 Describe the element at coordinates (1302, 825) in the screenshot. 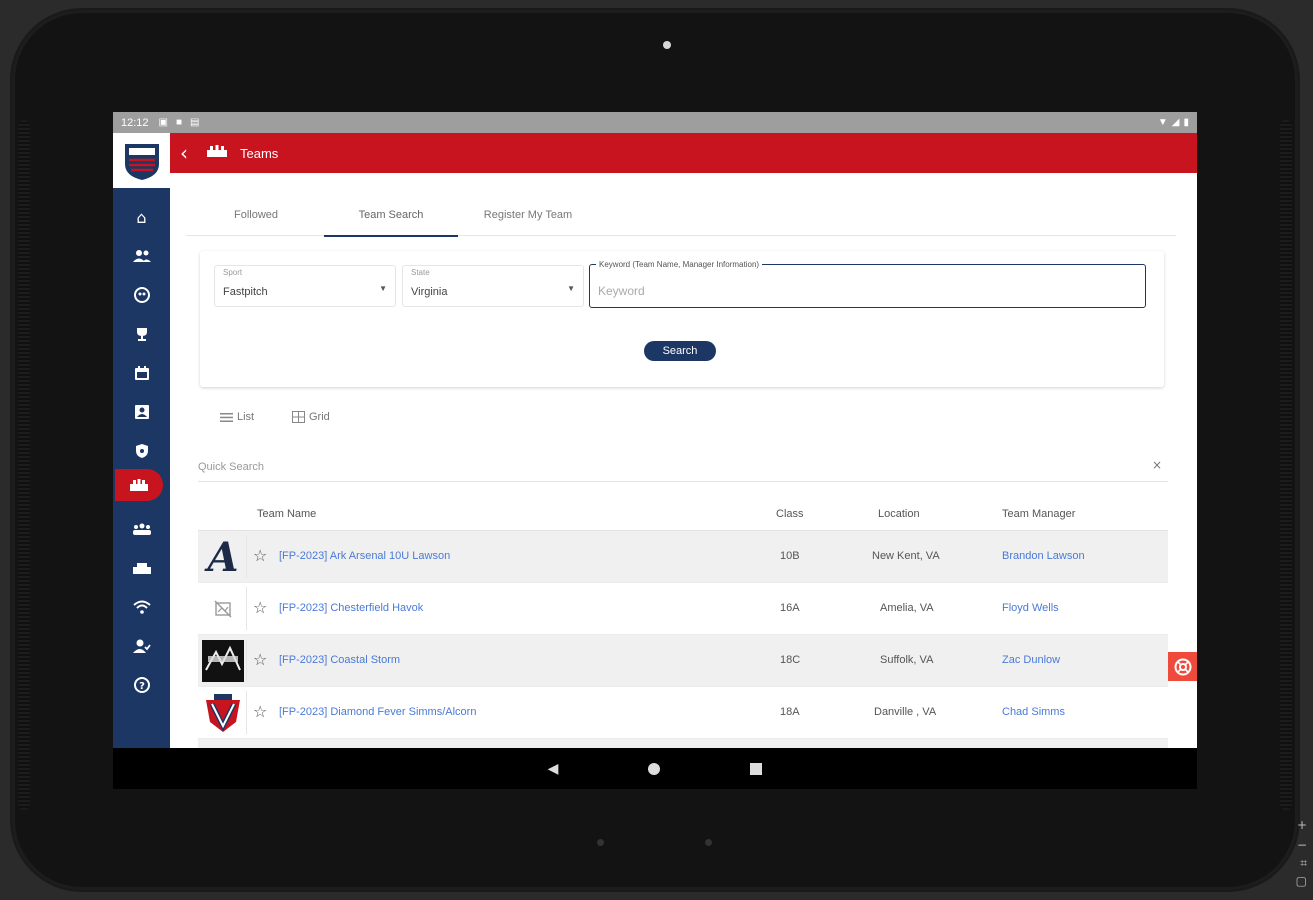

I see `zoom-in-icon: +` at that location.